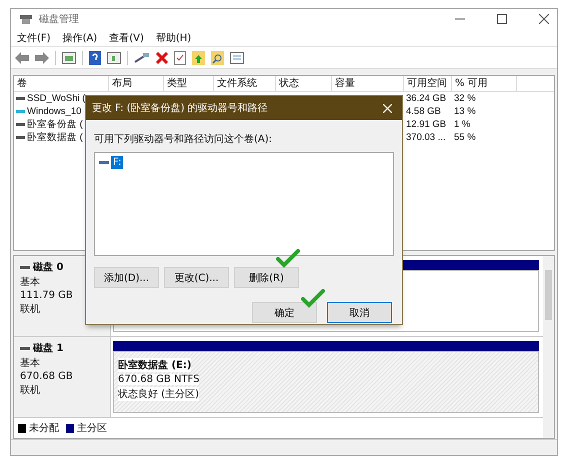 This screenshot has width=570, height=464. Describe the element at coordinates (42, 58) in the screenshot. I see `forward-arrow-icon` at that location.